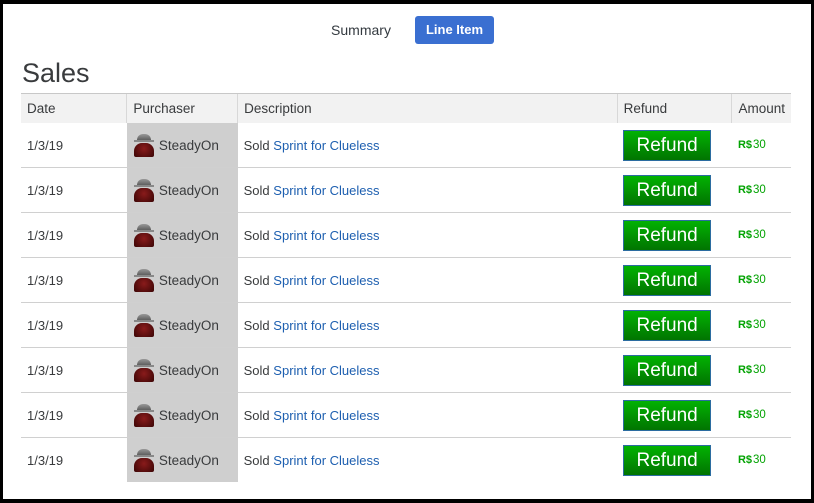 This screenshot has height=503, width=814. I want to click on tab-line-item: Line Item, so click(454, 30).